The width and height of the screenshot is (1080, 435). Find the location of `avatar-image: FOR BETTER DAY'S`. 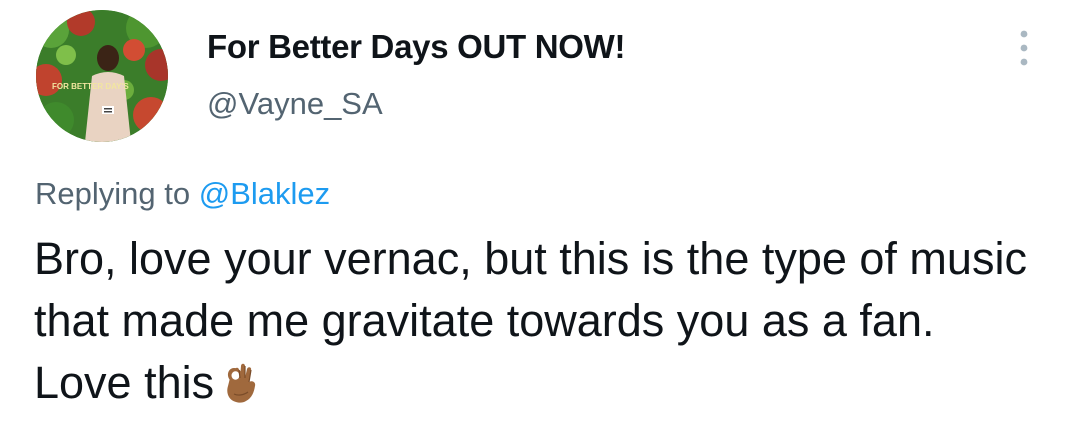

avatar-image: FOR BETTER DAY'S is located at coordinates (102, 76).